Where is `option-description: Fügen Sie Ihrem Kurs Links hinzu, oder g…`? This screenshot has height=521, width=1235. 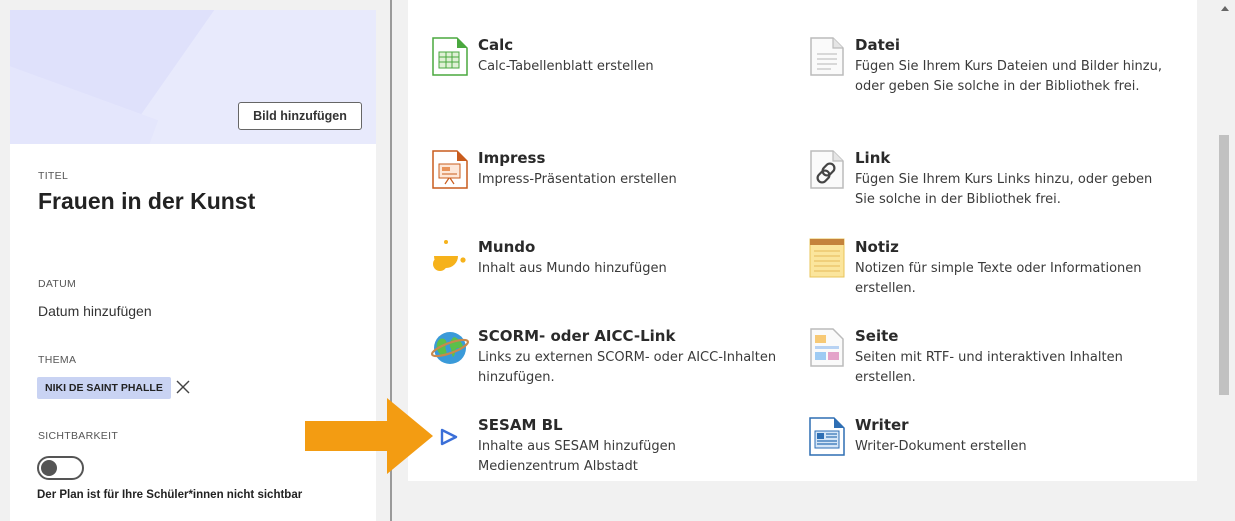
option-description: Fügen Sie Ihrem Kurs Links hinzu, oder g… is located at coordinates (1004, 189).